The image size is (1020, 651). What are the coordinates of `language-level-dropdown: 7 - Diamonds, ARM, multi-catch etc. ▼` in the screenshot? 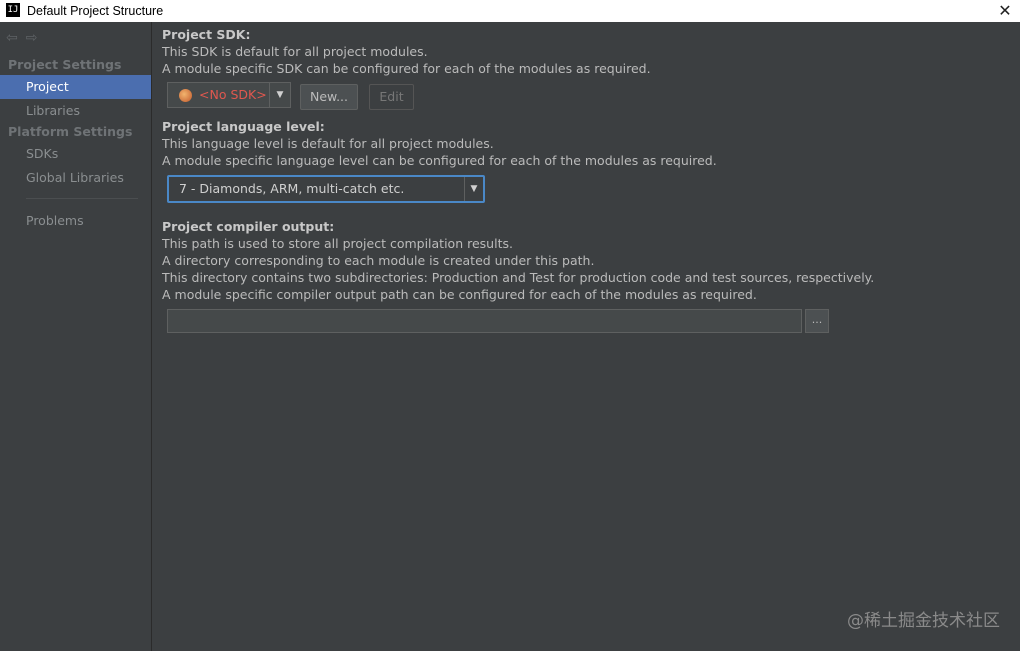 It's located at (326, 189).